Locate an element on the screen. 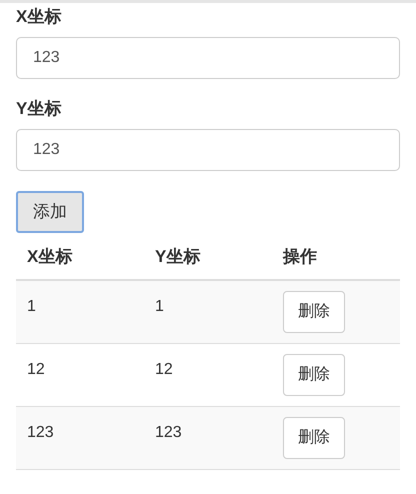 The image size is (416, 494). add-button: 添加 is located at coordinates (50, 212).